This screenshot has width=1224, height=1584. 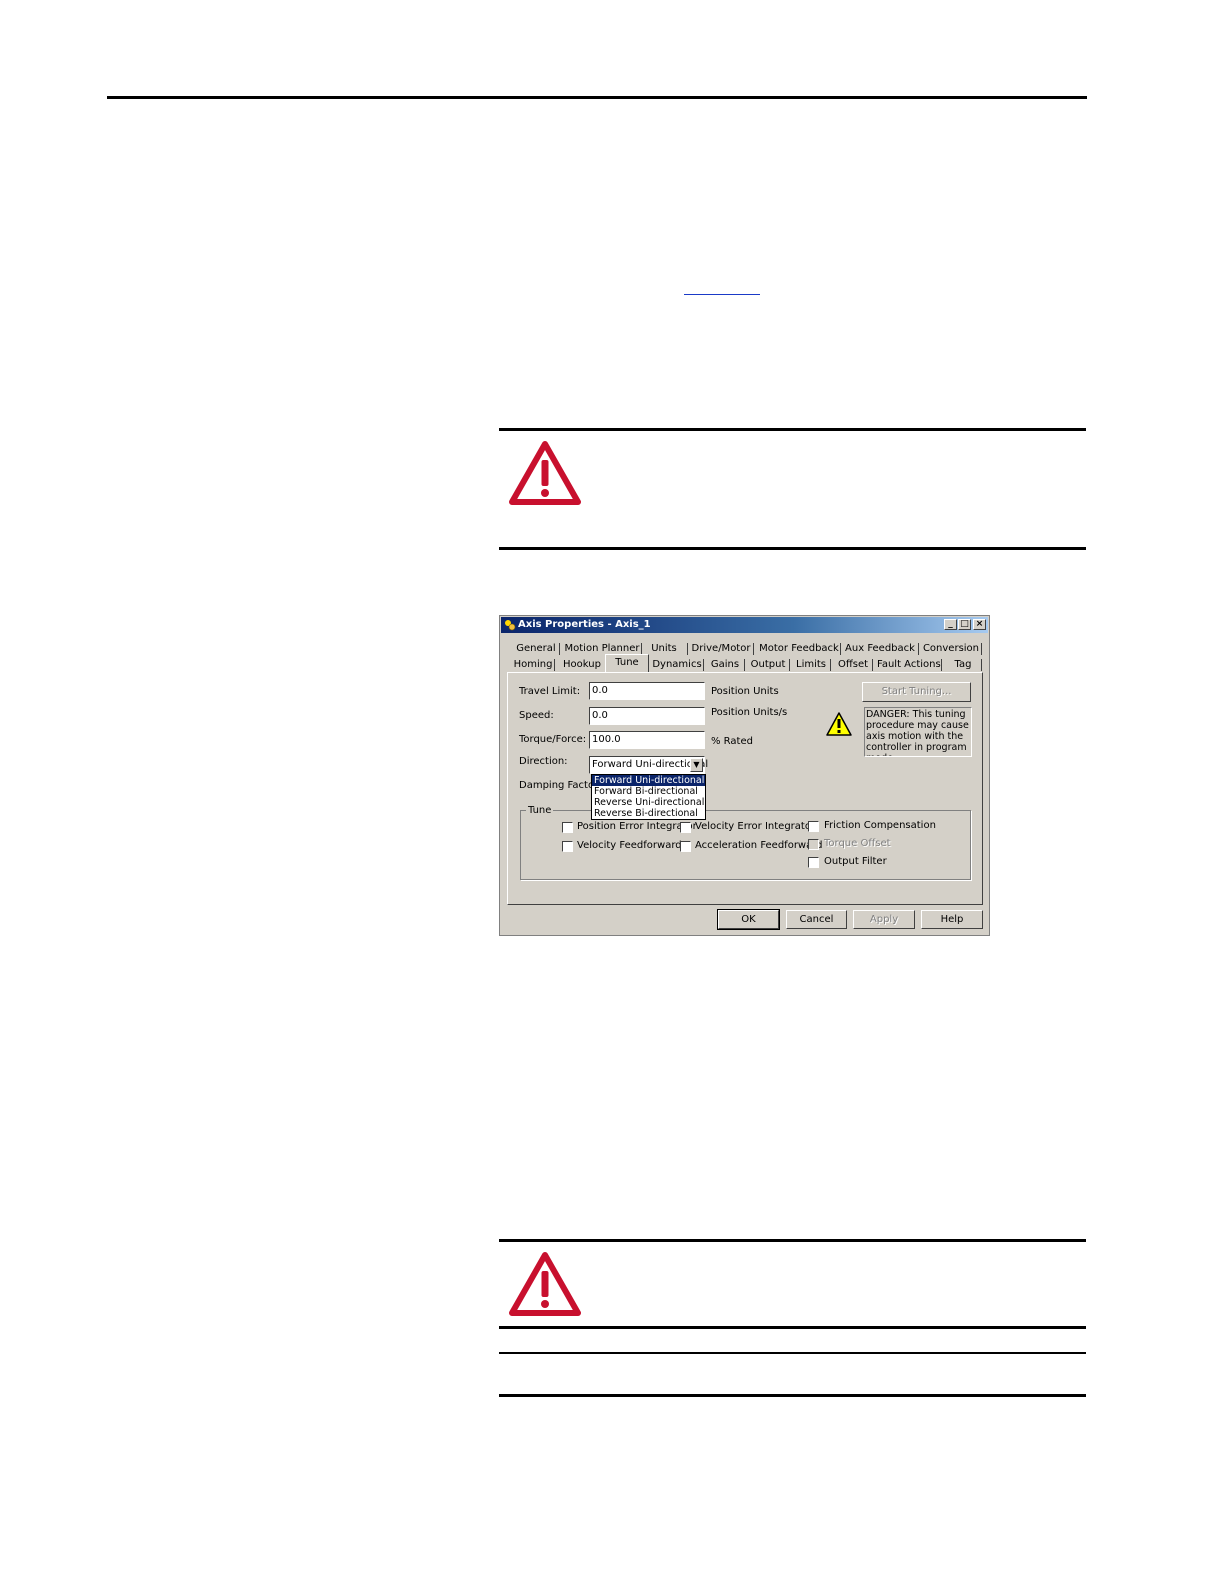 I want to click on position-error-integrator-checkbox, so click(x=567, y=827).